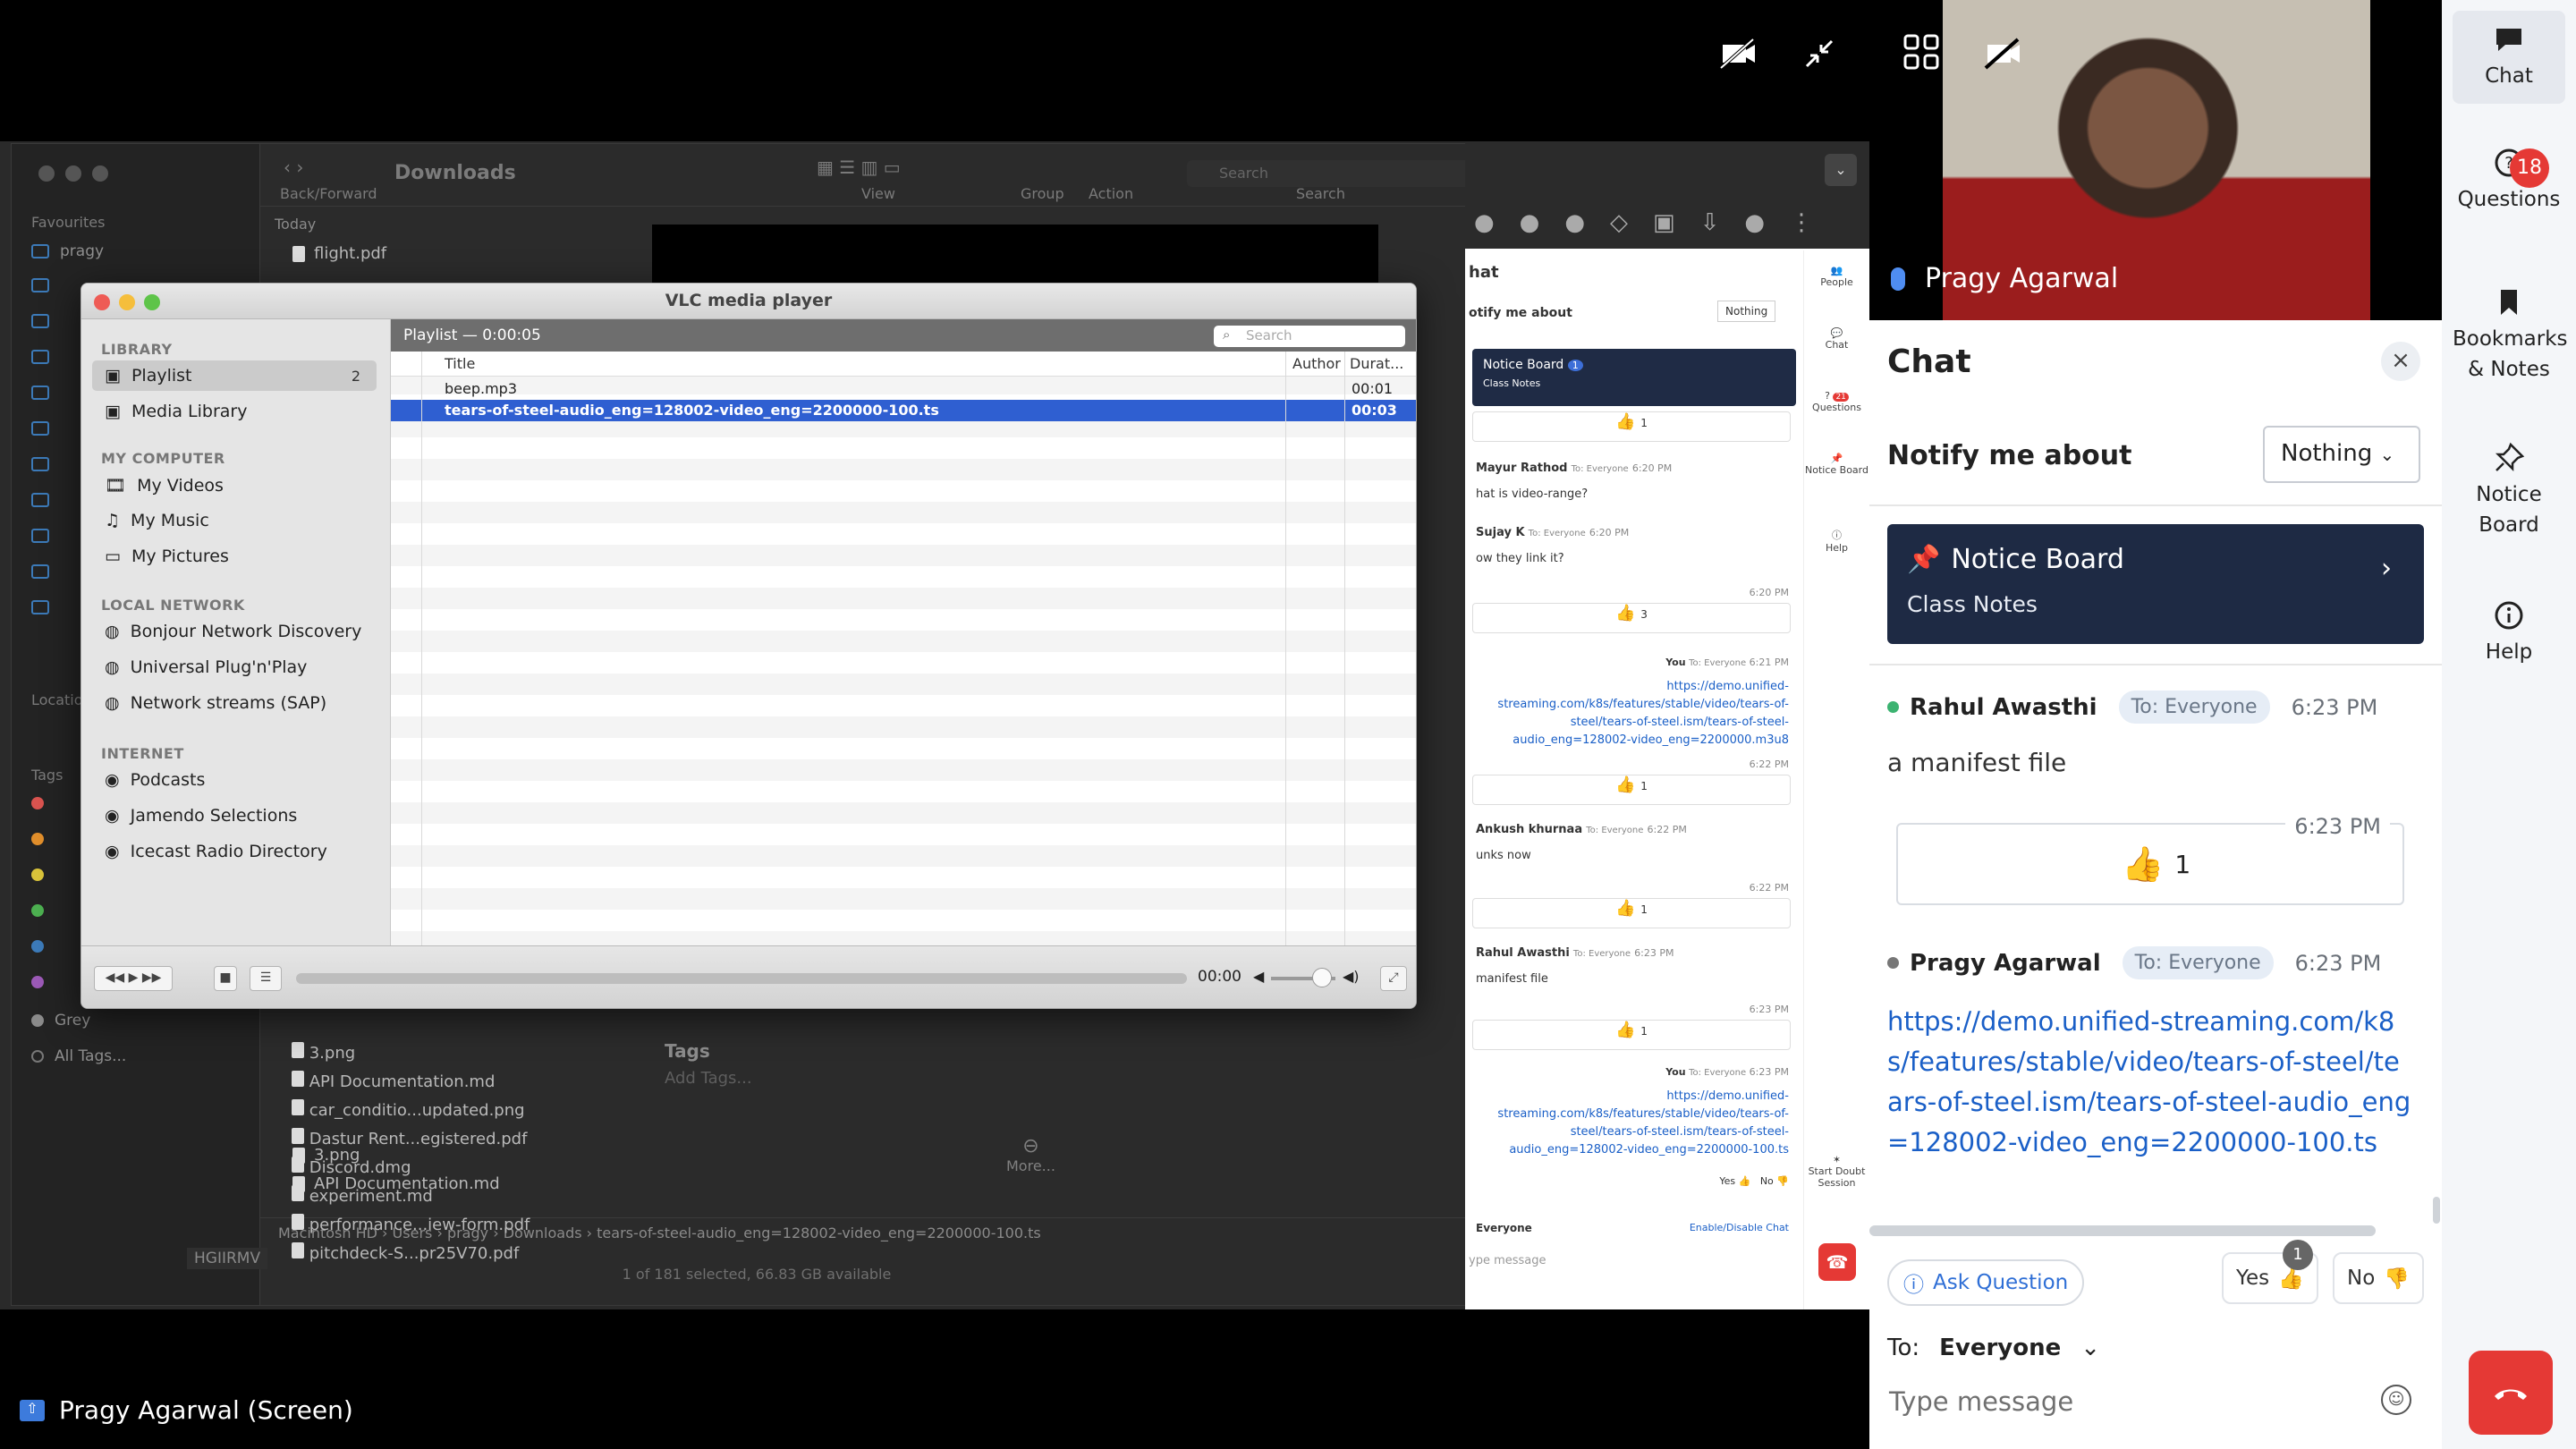 Image resolution: width=2576 pixels, height=1449 pixels. I want to click on extension-icons: ●●●◇▣⇩●⋮, so click(1656, 222).